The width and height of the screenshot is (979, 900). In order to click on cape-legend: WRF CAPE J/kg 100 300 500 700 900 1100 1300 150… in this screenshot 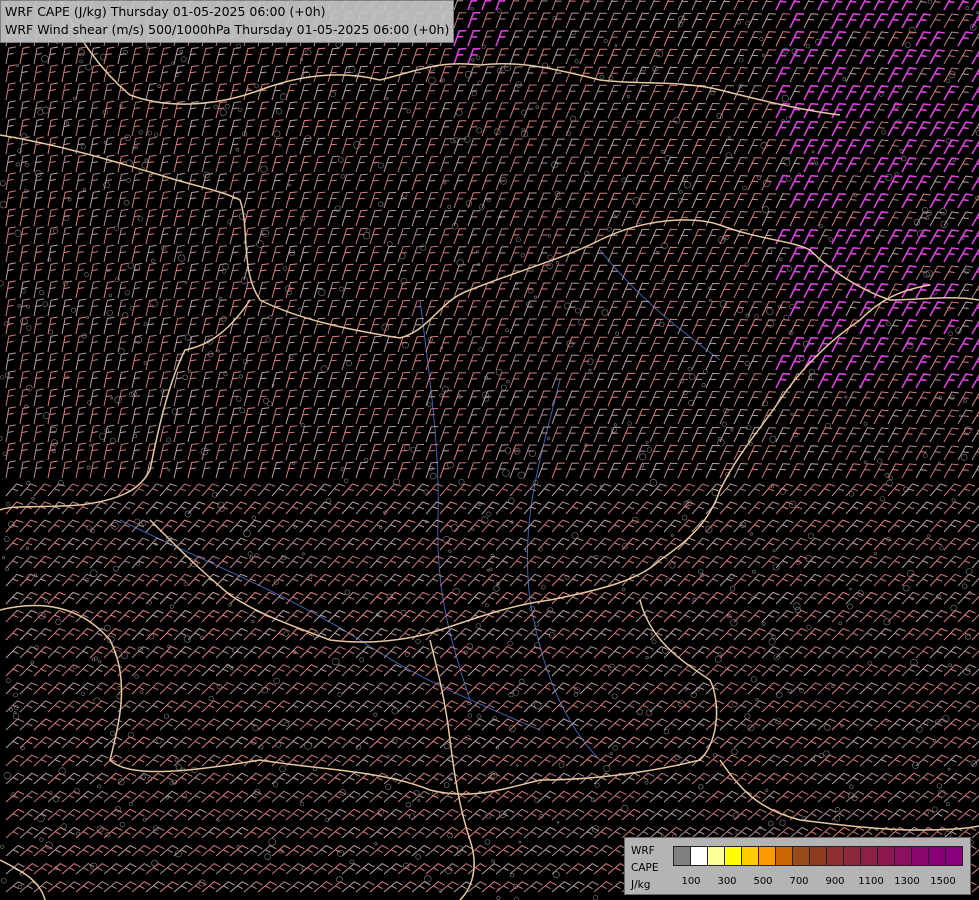, I will do `click(797, 866)`.